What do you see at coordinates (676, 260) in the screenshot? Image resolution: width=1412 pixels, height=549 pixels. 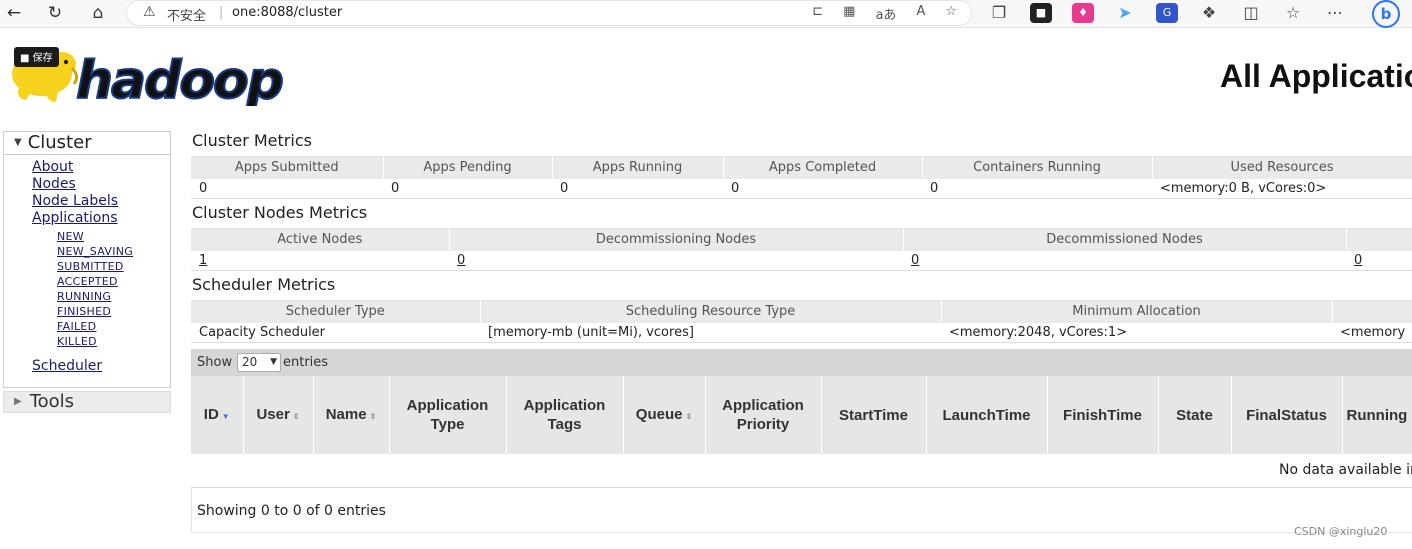 I see `link-decommissioning-nodes: 0` at bounding box center [676, 260].